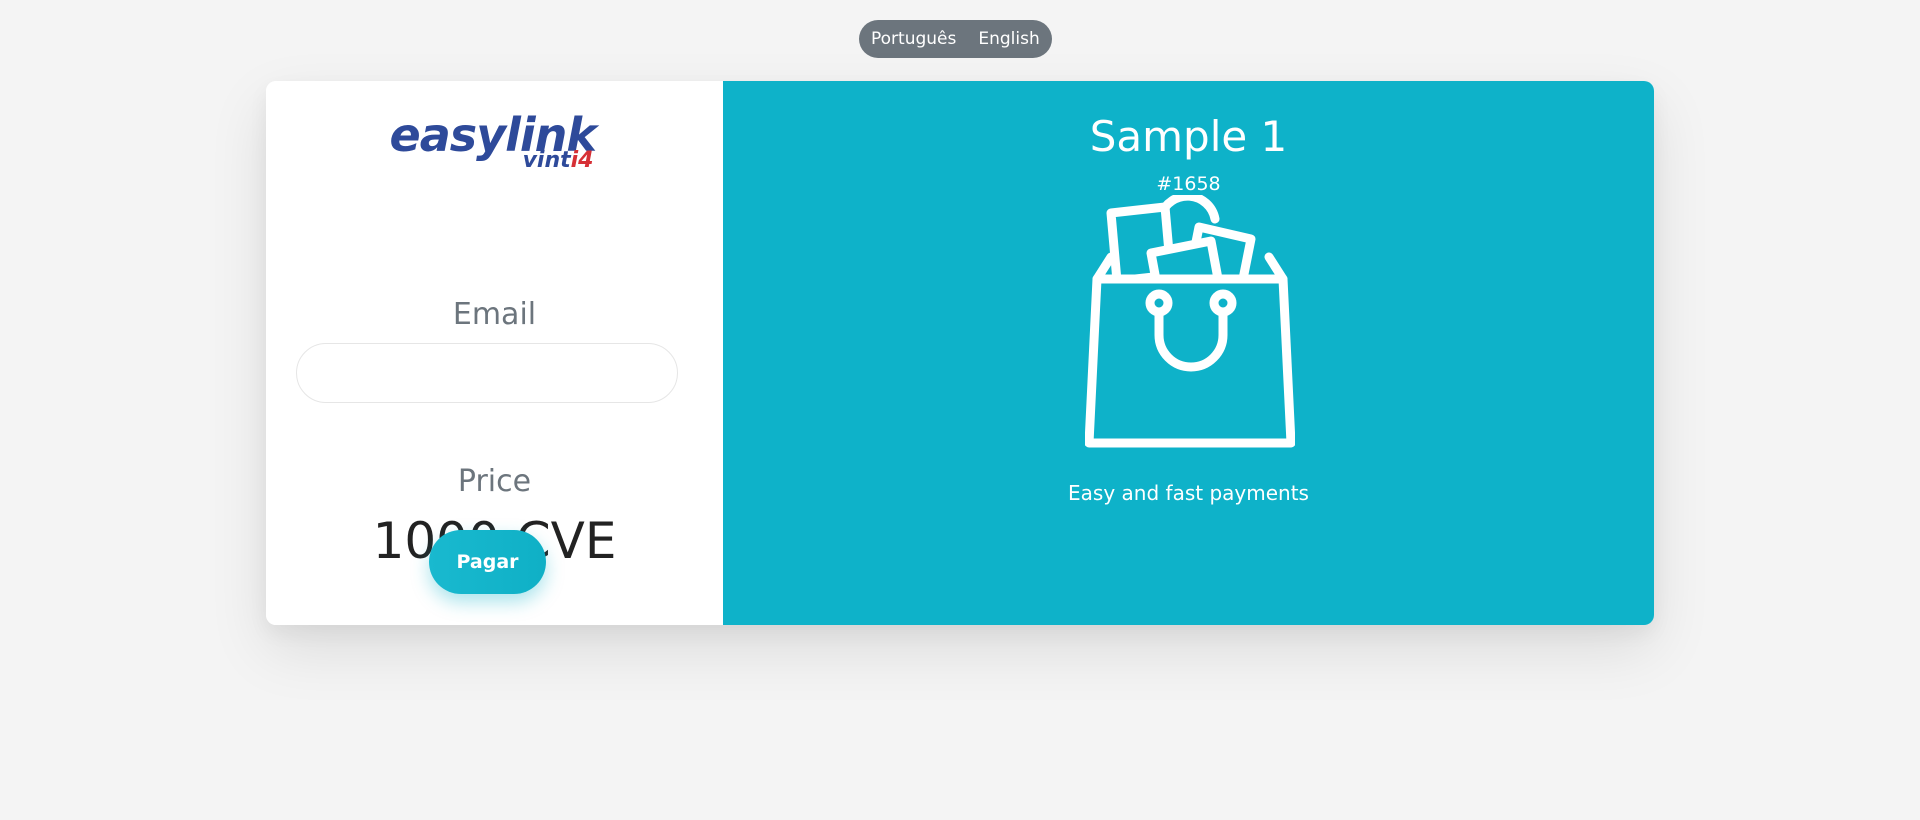 Image resolution: width=1920 pixels, height=820 pixels. What do you see at coordinates (494, 314) in the screenshot?
I see `email-label: Email` at bounding box center [494, 314].